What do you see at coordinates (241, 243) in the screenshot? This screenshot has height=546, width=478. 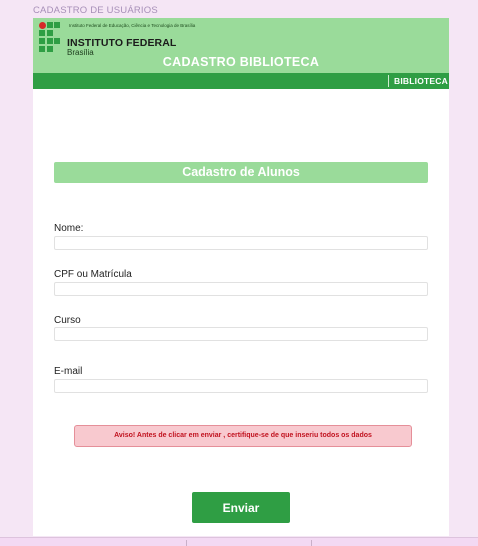 I see `name-input` at bounding box center [241, 243].